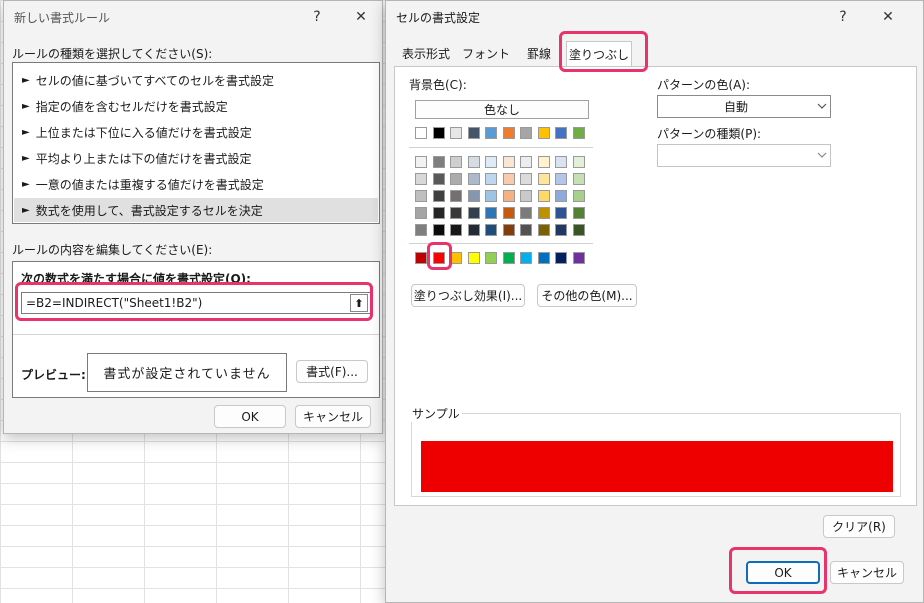  Describe the element at coordinates (486, 53) in the screenshot. I see `tab-font: フォント` at that location.